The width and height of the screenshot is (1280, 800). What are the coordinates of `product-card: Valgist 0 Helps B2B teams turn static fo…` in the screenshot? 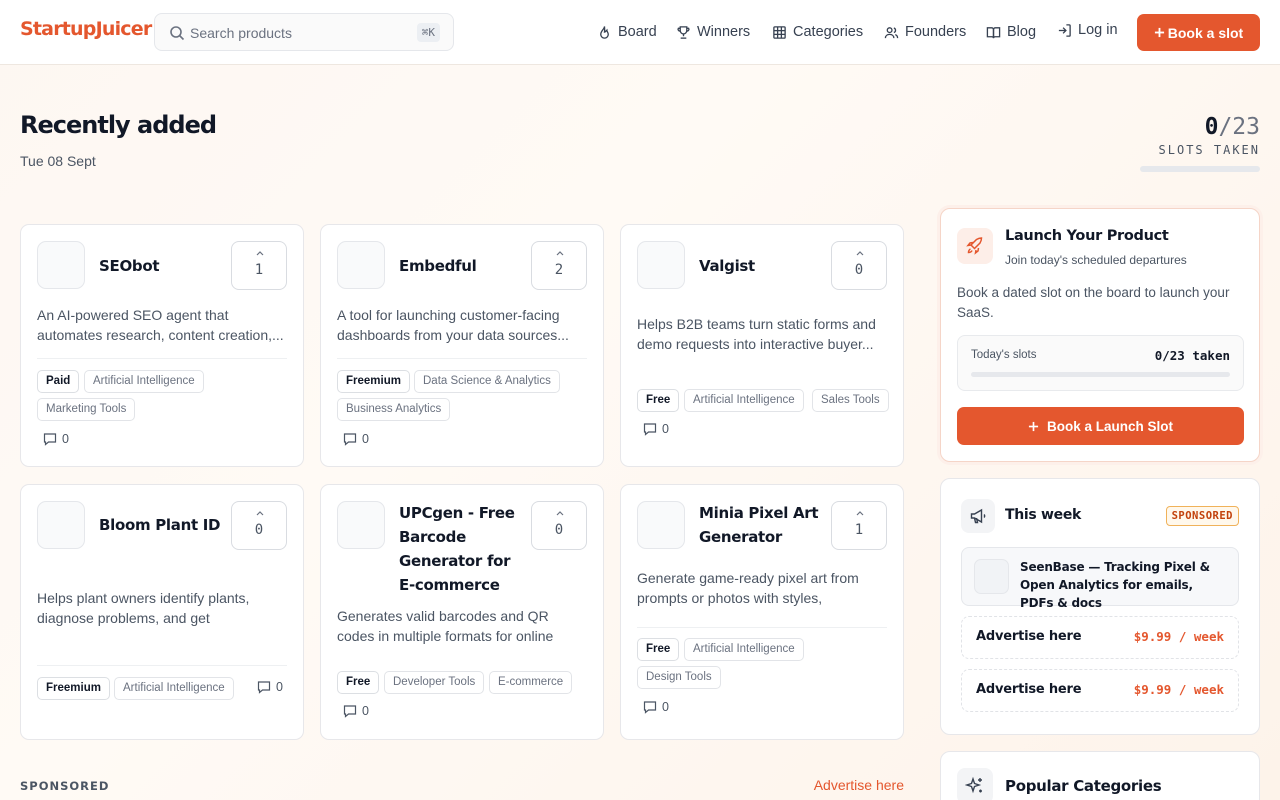 It's located at (762, 345).